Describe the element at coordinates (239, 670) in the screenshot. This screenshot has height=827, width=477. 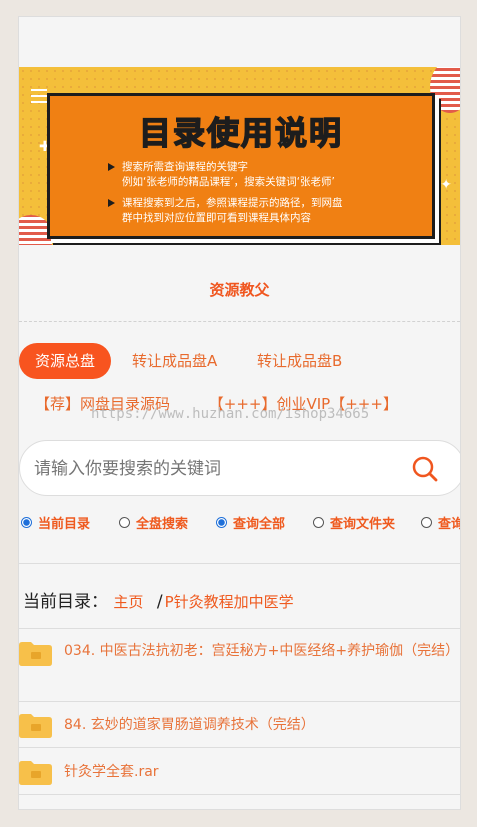
I see `list-item: 034. 中医古法抗初老：宫廷秘方+中医经络+养护瑜伽（完结）` at that location.